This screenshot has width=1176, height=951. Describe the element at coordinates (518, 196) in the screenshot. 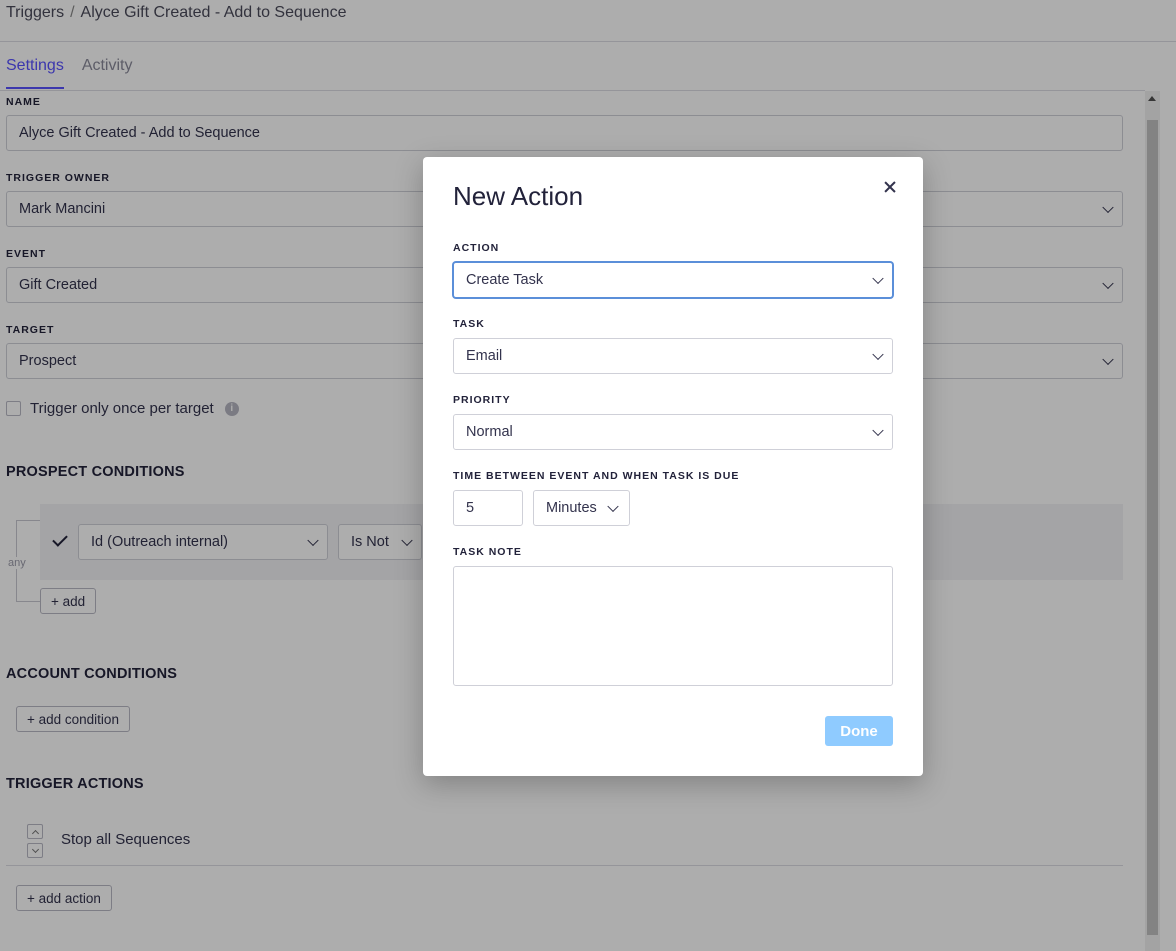

I see `modal-title: New Action` at that location.